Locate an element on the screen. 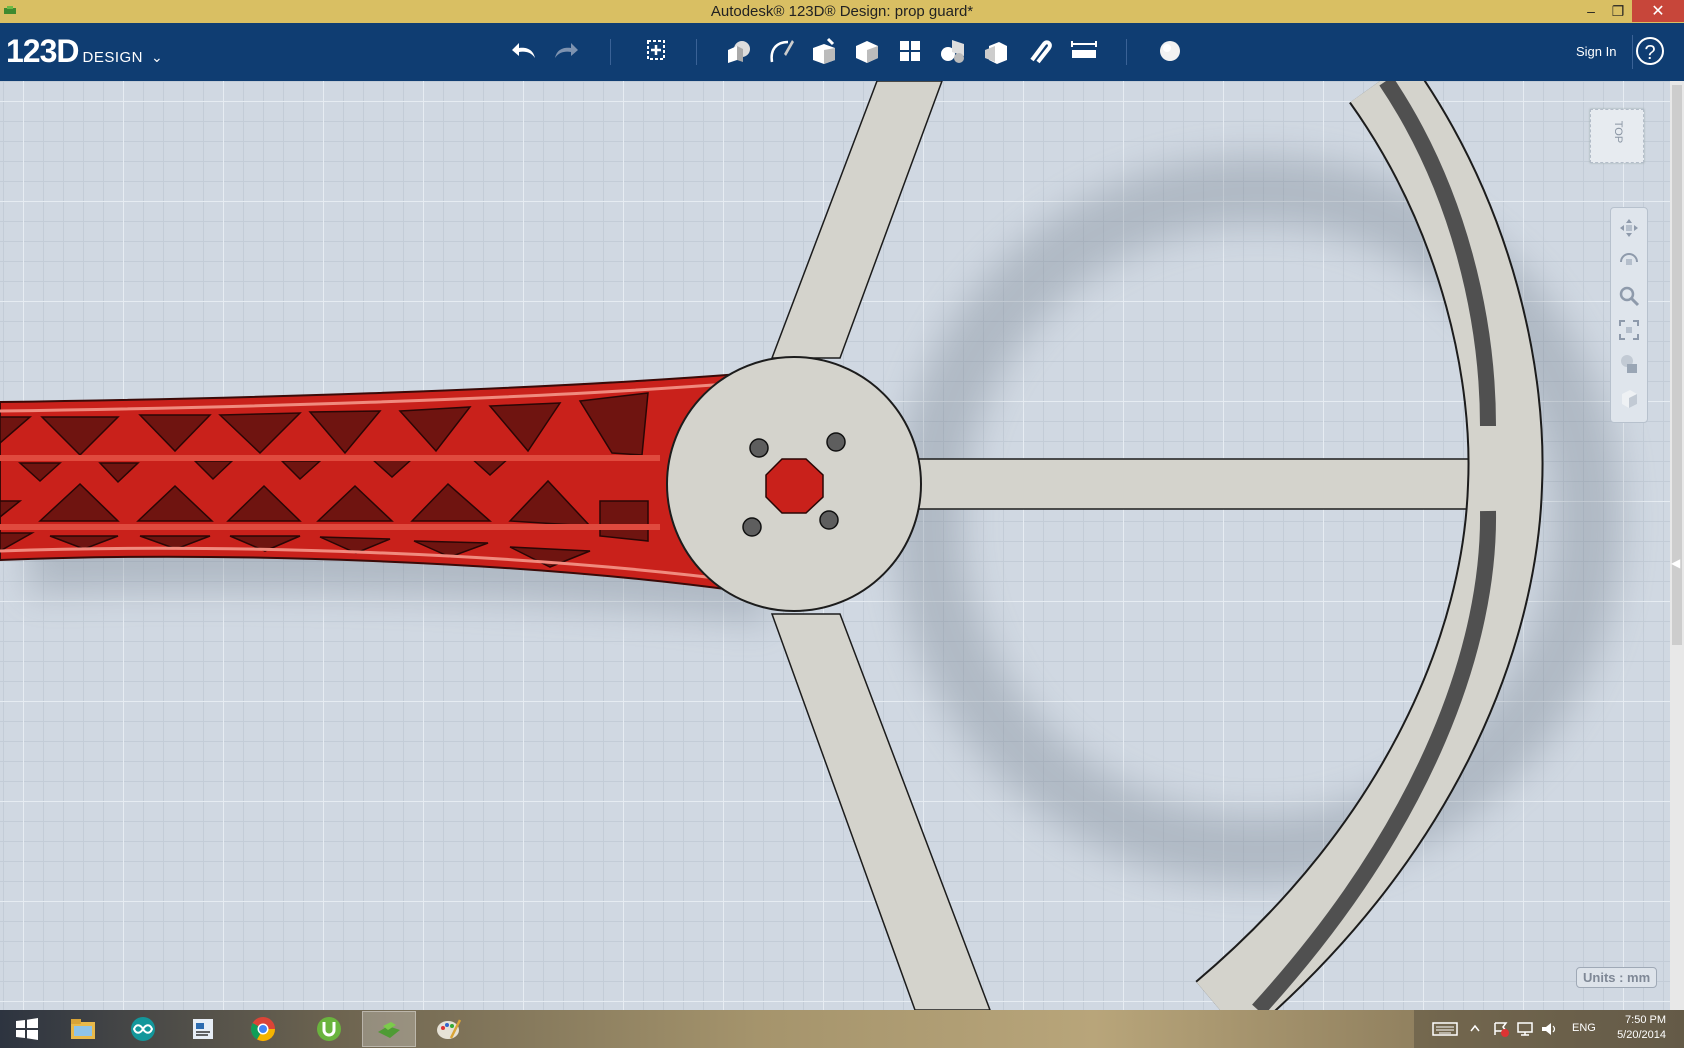  materials-outline-icon is located at coordinates (1629, 398).